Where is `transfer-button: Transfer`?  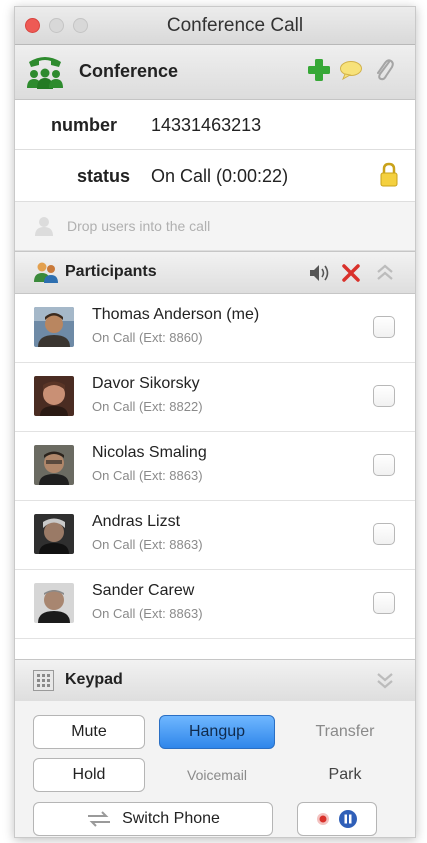 transfer-button: Transfer is located at coordinates (345, 732).